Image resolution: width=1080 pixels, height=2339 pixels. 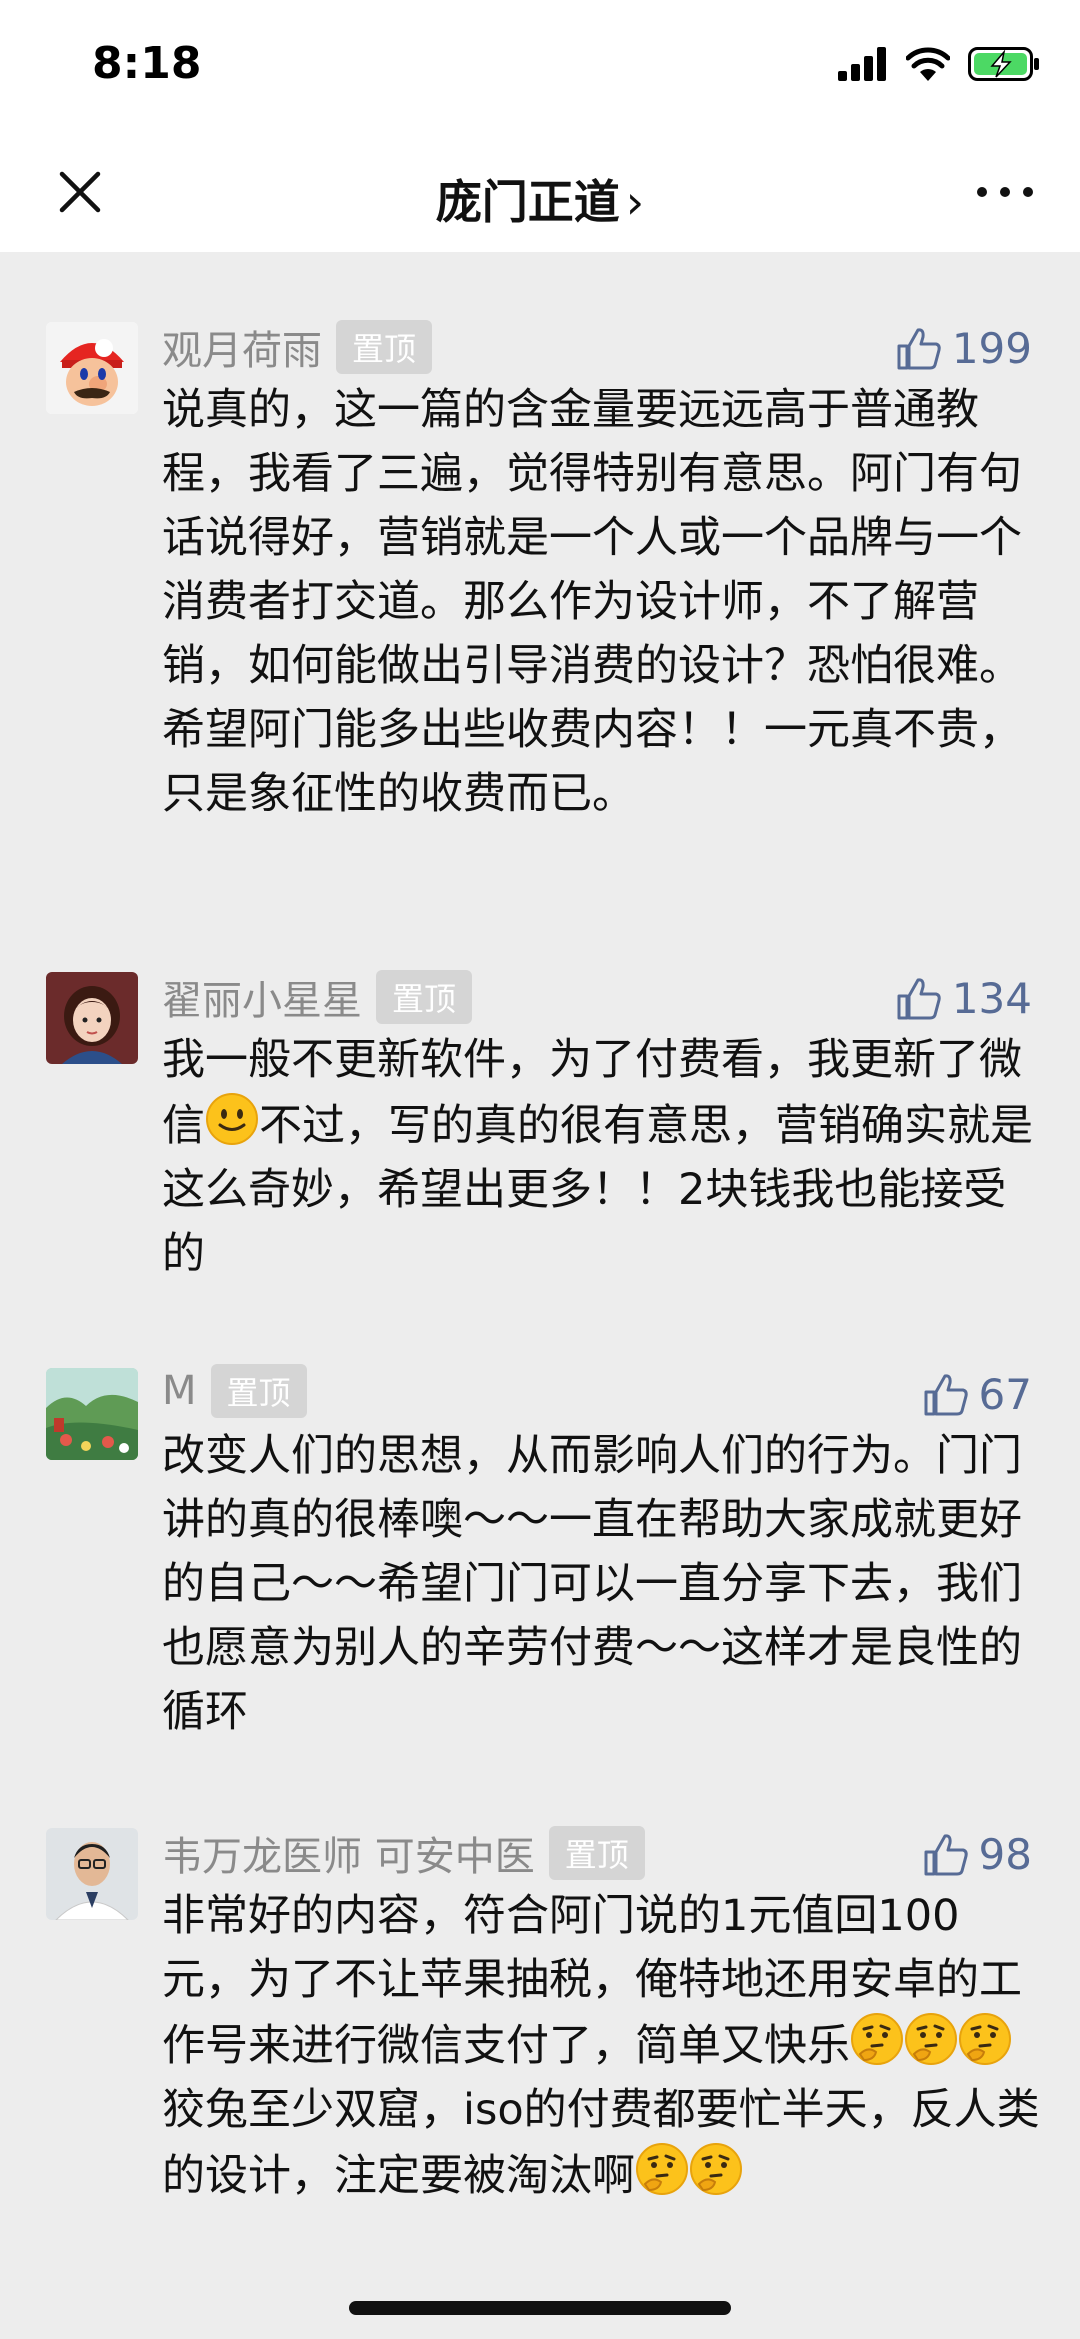 I want to click on nav-bar: 庞门正道 ›, so click(x=540, y=192).